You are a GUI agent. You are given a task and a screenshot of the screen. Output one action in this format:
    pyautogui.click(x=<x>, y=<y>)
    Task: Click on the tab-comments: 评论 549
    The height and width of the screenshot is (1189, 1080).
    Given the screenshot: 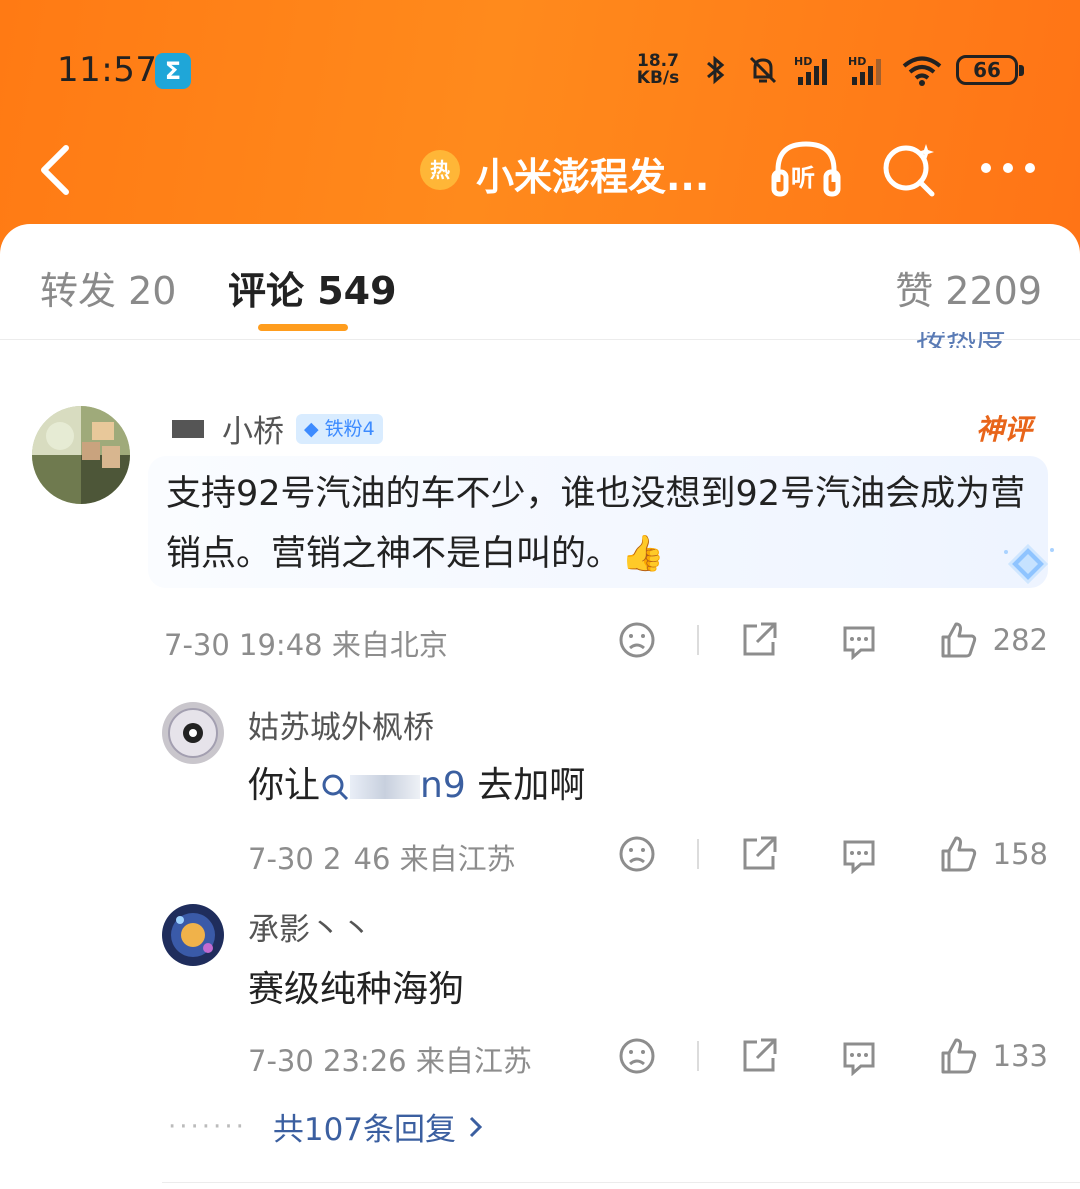 What is the action you would take?
    pyautogui.click(x=312, y=287)
    